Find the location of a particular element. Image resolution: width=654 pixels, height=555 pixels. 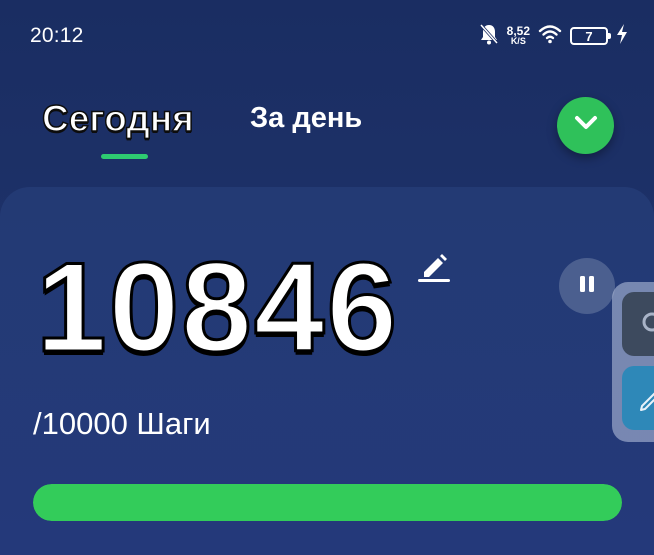

expand-button is located at coordinates (585, 125).